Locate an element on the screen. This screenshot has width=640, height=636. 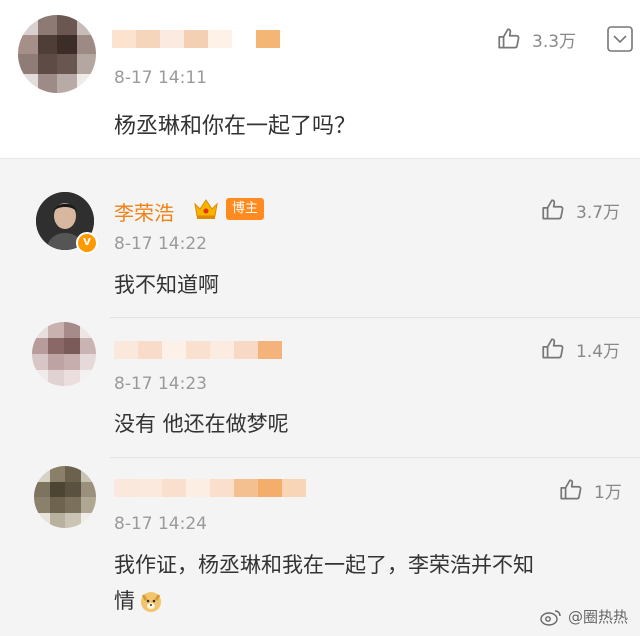
comment-time: 8-17 14:11 is located at coordinates (160, 78).